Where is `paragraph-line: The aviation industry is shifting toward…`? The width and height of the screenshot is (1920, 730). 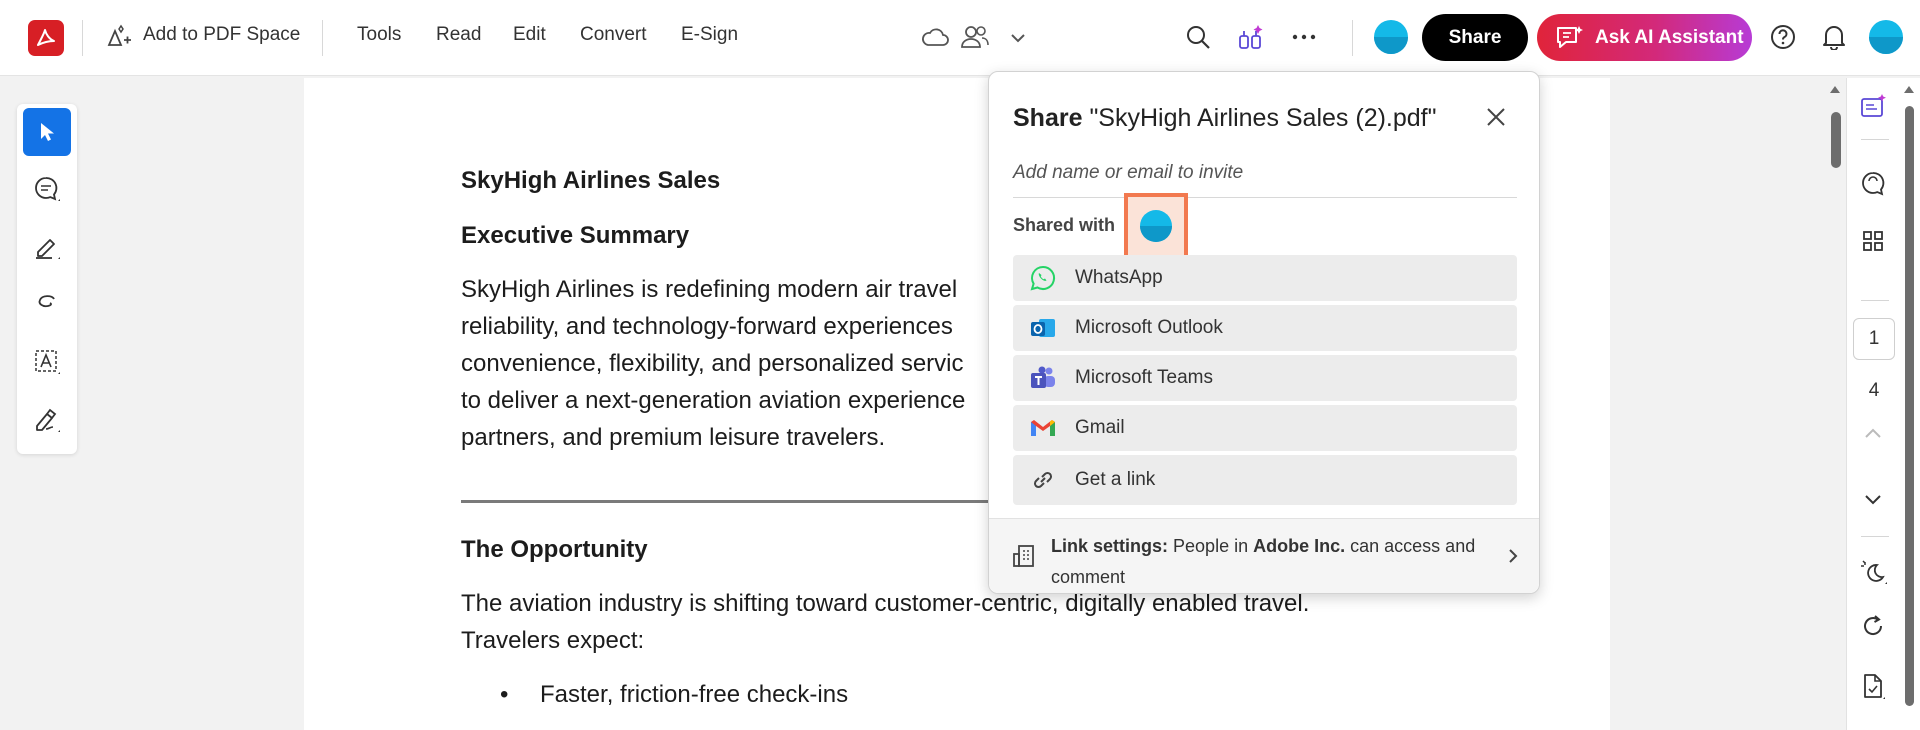
paragraph-line: The aviation industry is shifting toward… is located at coordinates (885, 603).